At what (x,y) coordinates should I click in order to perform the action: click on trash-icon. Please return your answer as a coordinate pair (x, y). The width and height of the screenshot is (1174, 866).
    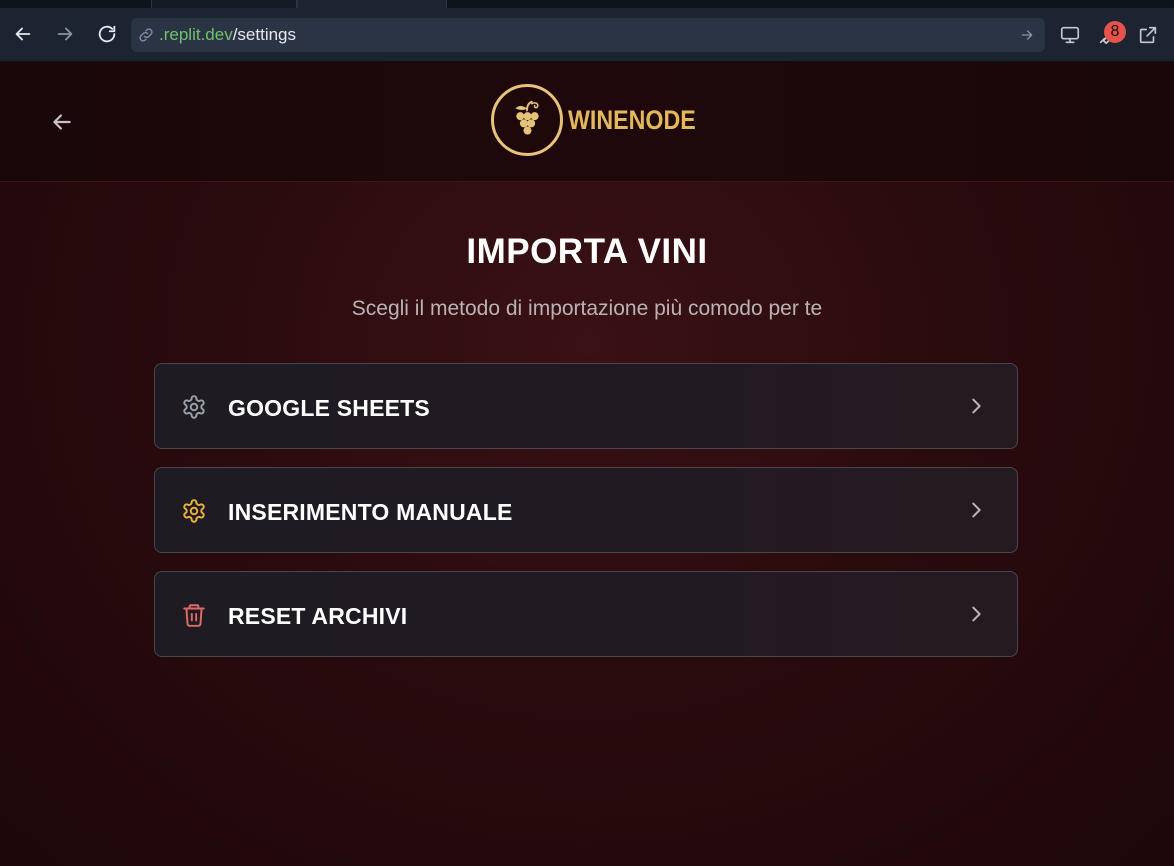
    Looking at the image, I should click on (194, 615).